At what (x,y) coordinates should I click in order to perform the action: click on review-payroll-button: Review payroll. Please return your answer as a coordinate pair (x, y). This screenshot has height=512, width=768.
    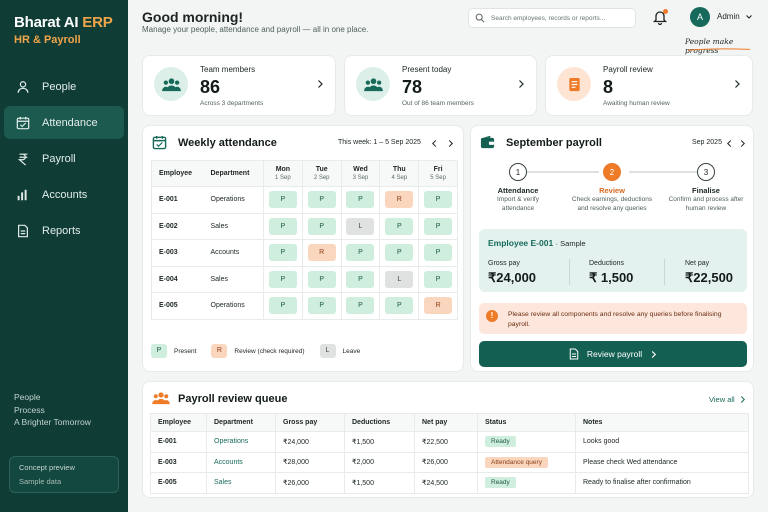
    Looking at the image, I should click on (613, 354).